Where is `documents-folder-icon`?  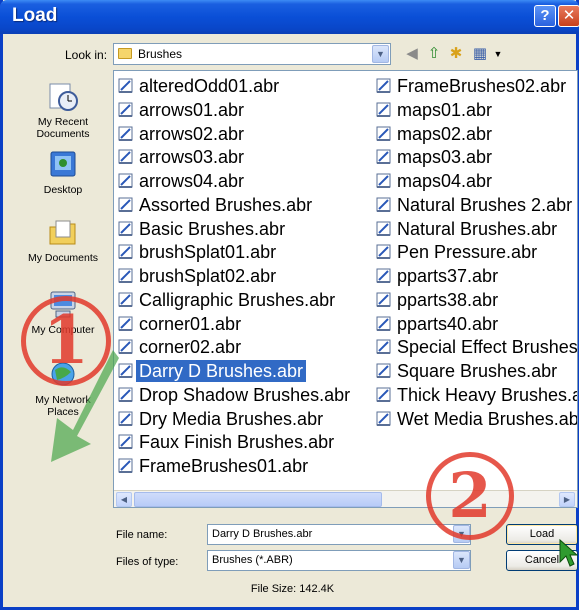 documents-folder-icon is located at coordinates (63, 233).